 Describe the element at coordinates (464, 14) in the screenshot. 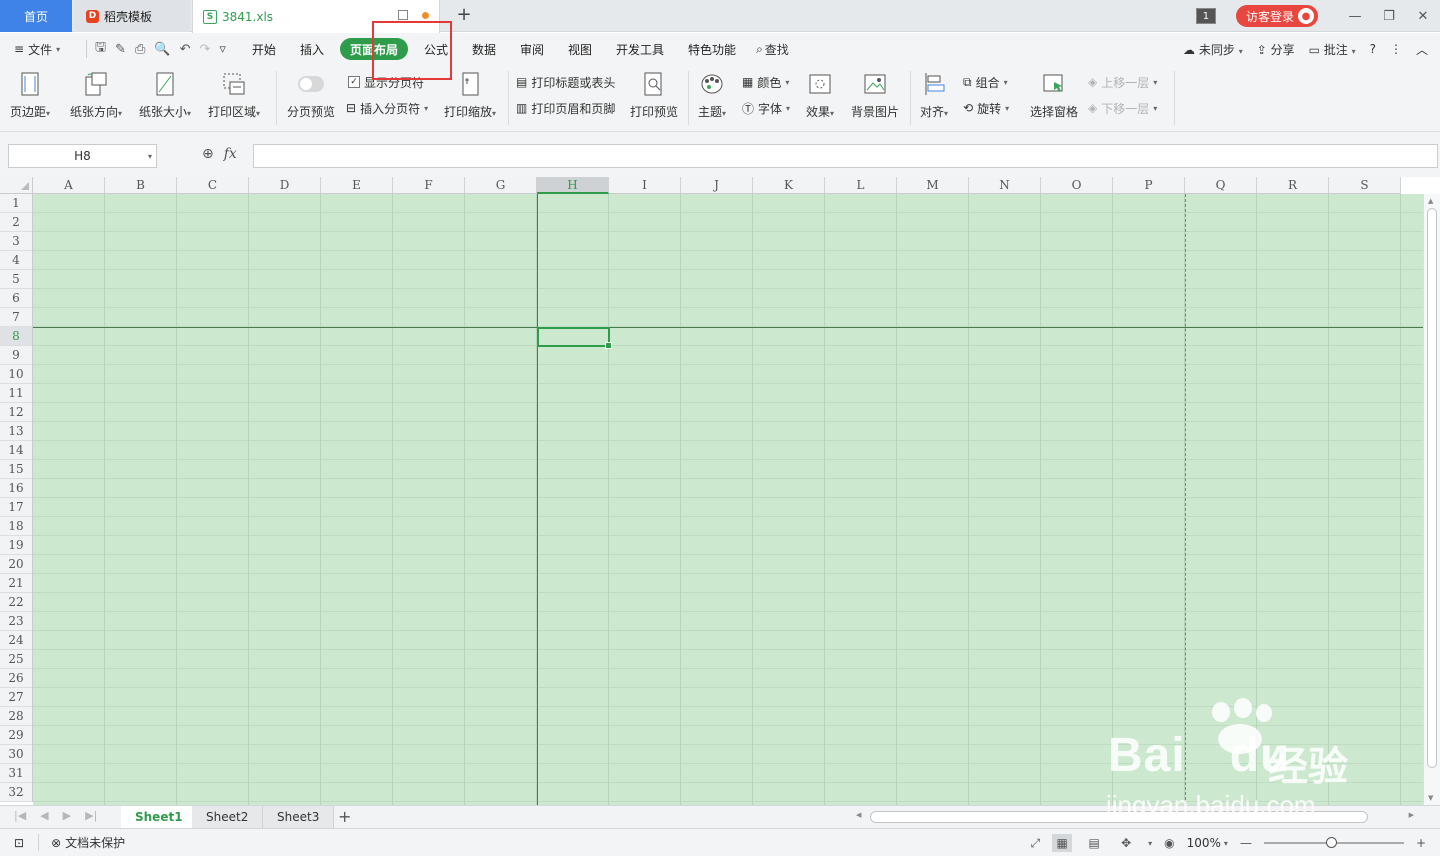

I see `new-tab-button: +` at that location.